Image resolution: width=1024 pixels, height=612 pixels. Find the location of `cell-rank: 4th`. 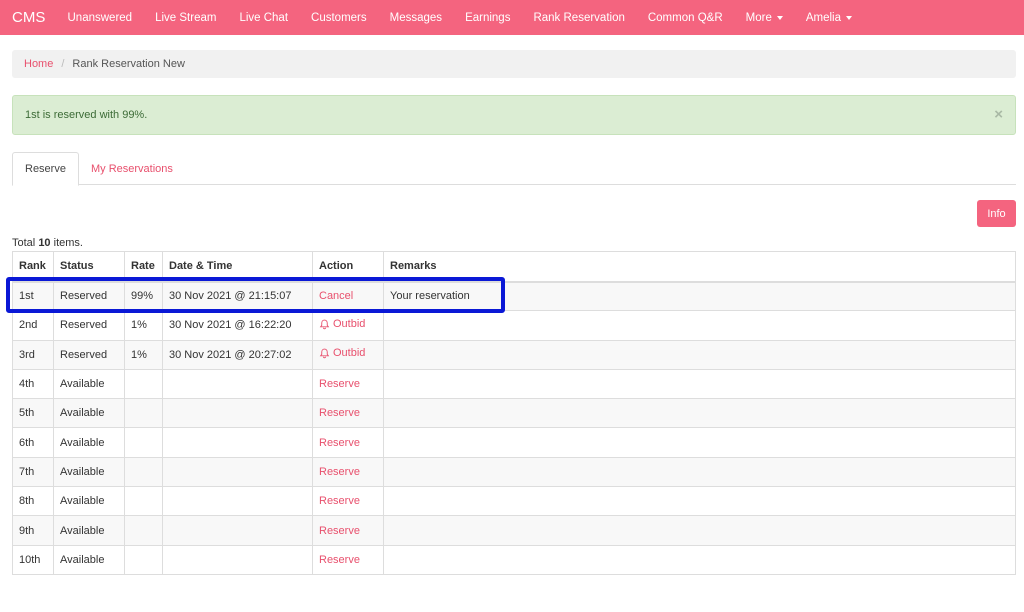

cell-rank: 4th is located at coordinates (33, 384).